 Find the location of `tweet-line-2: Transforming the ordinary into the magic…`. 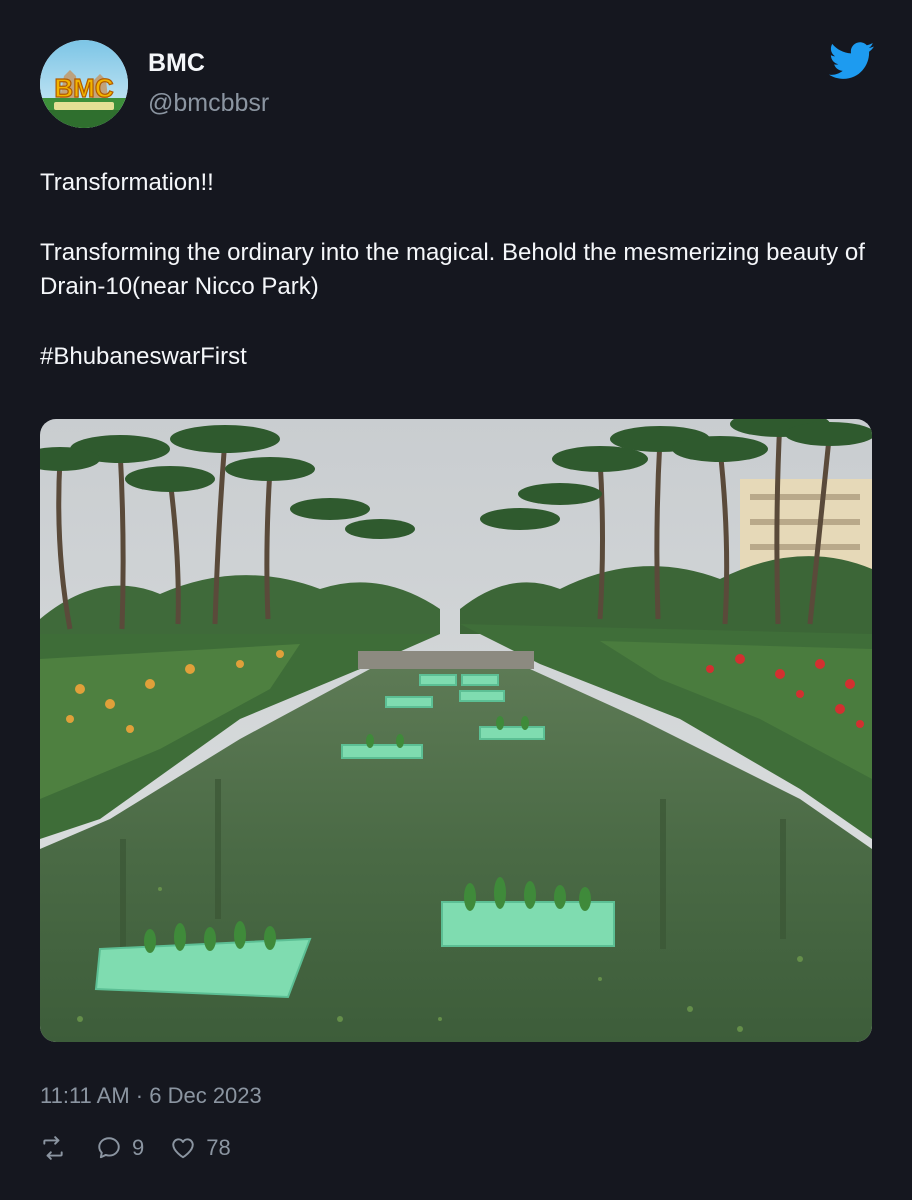

tweet-line-2: Transforming the ordinary into the magic… is located at coordinates (452, 269).